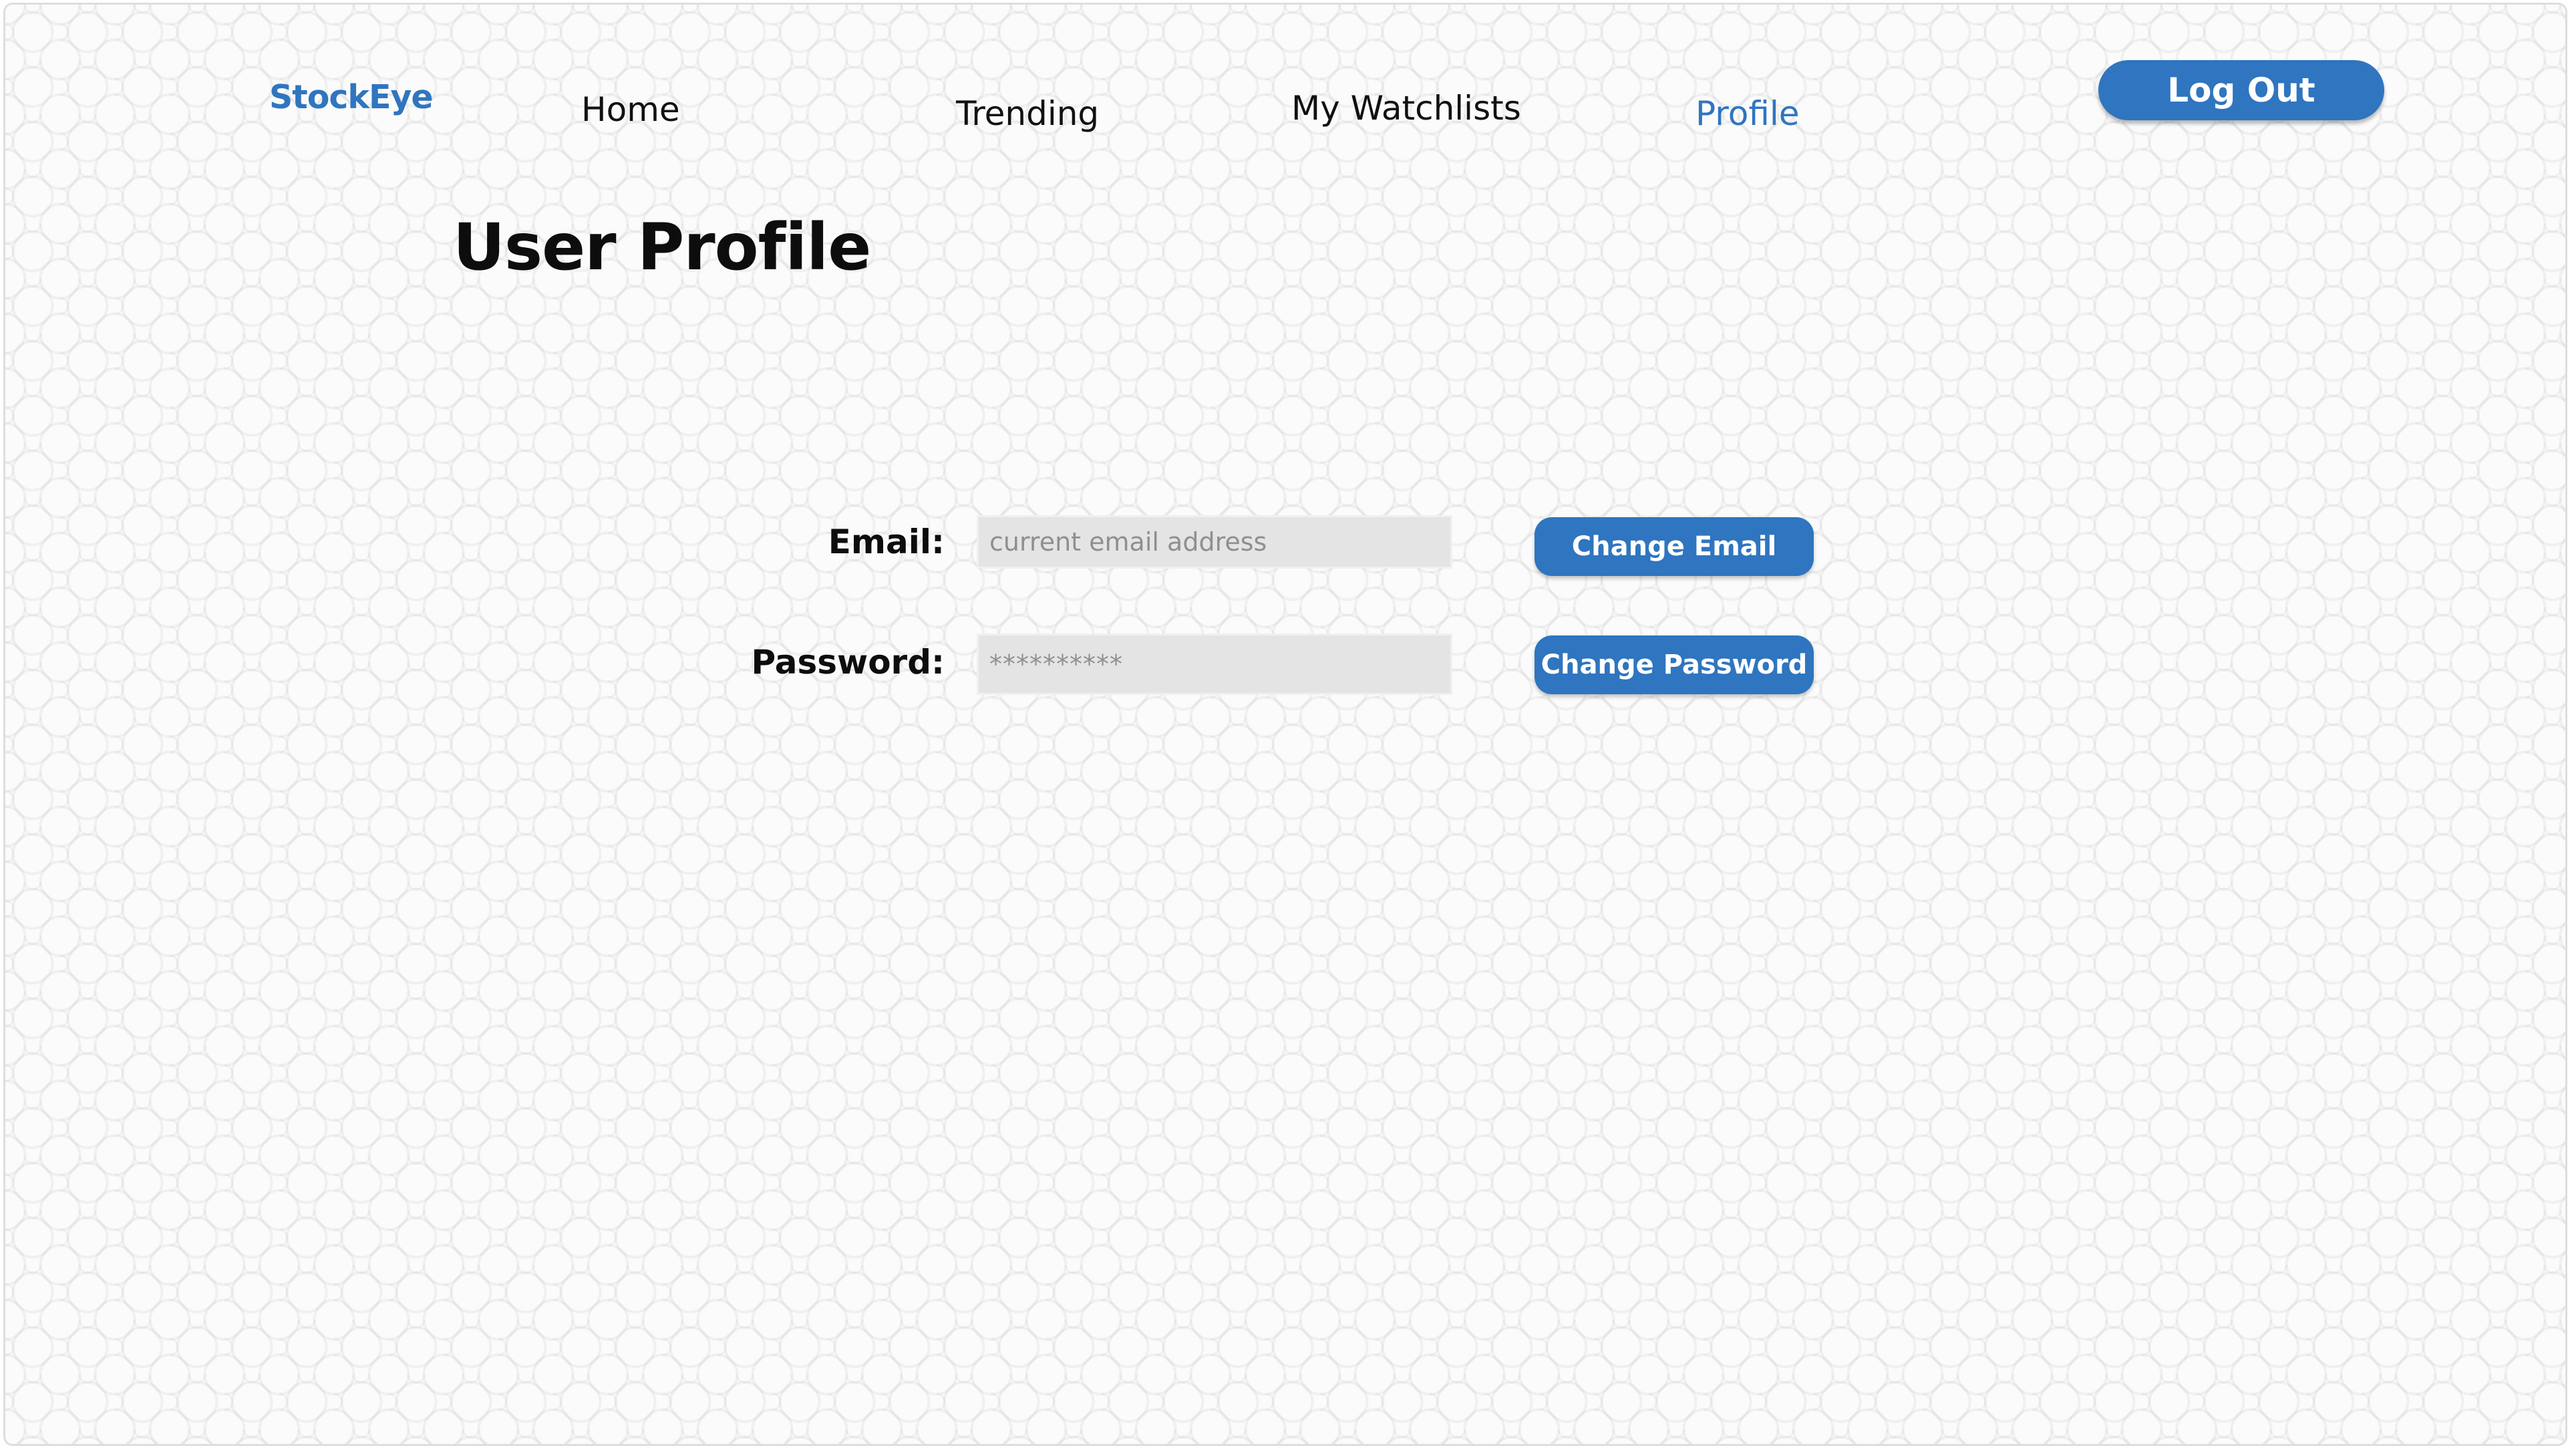 The image size is (2576, 1454). I want to click on nav-watchlists-link: My Watchlists, so click(1406, 109).